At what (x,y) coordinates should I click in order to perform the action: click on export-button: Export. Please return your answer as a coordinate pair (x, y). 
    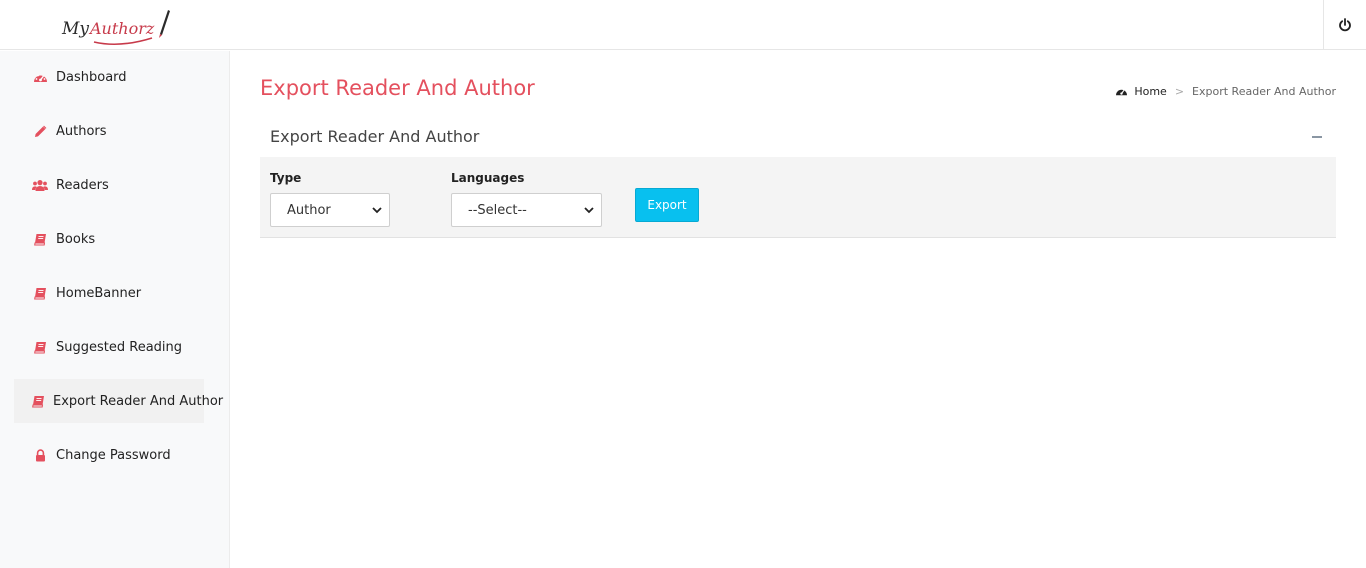
    Looking at the image, I should click on (667, 205).